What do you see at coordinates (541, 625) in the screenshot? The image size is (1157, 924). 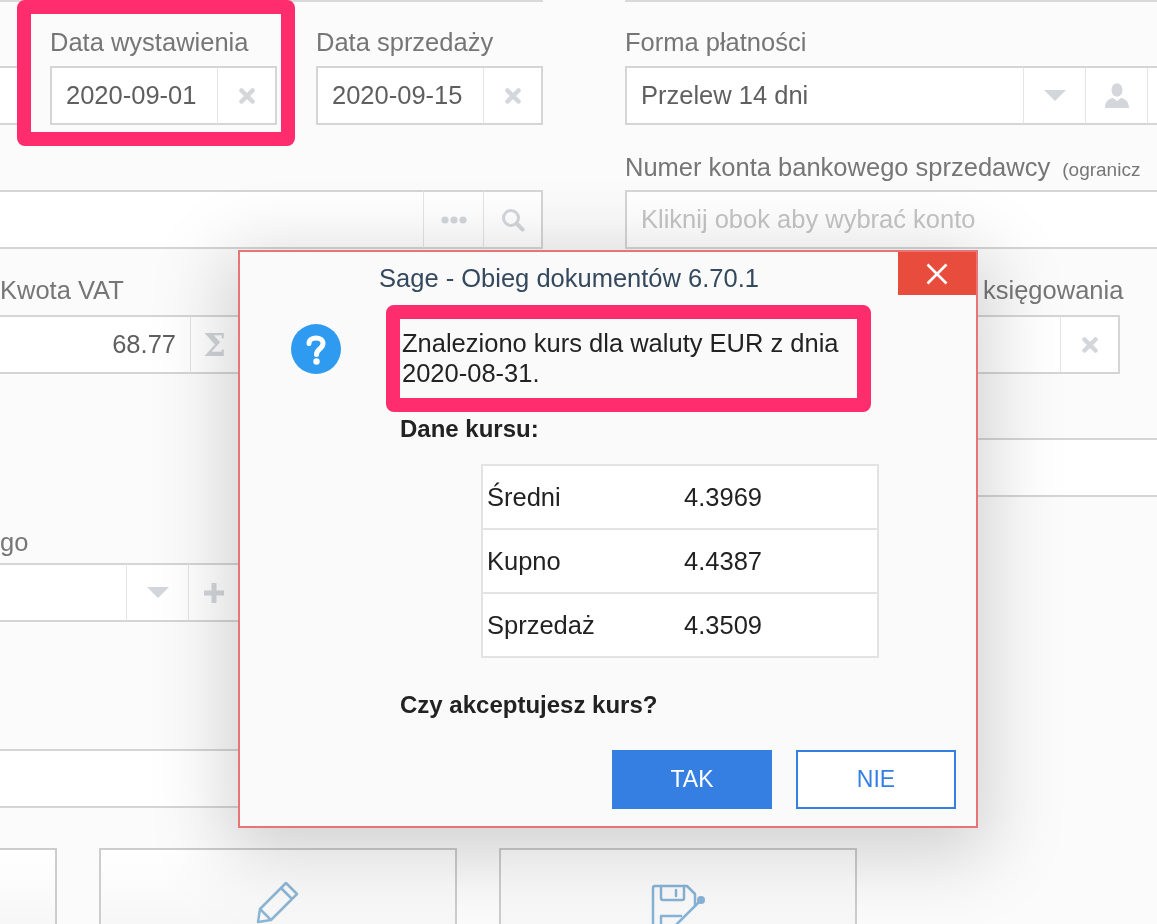 I see `table-cell-text: Sprzedaż` at bounding box center [541, 625].